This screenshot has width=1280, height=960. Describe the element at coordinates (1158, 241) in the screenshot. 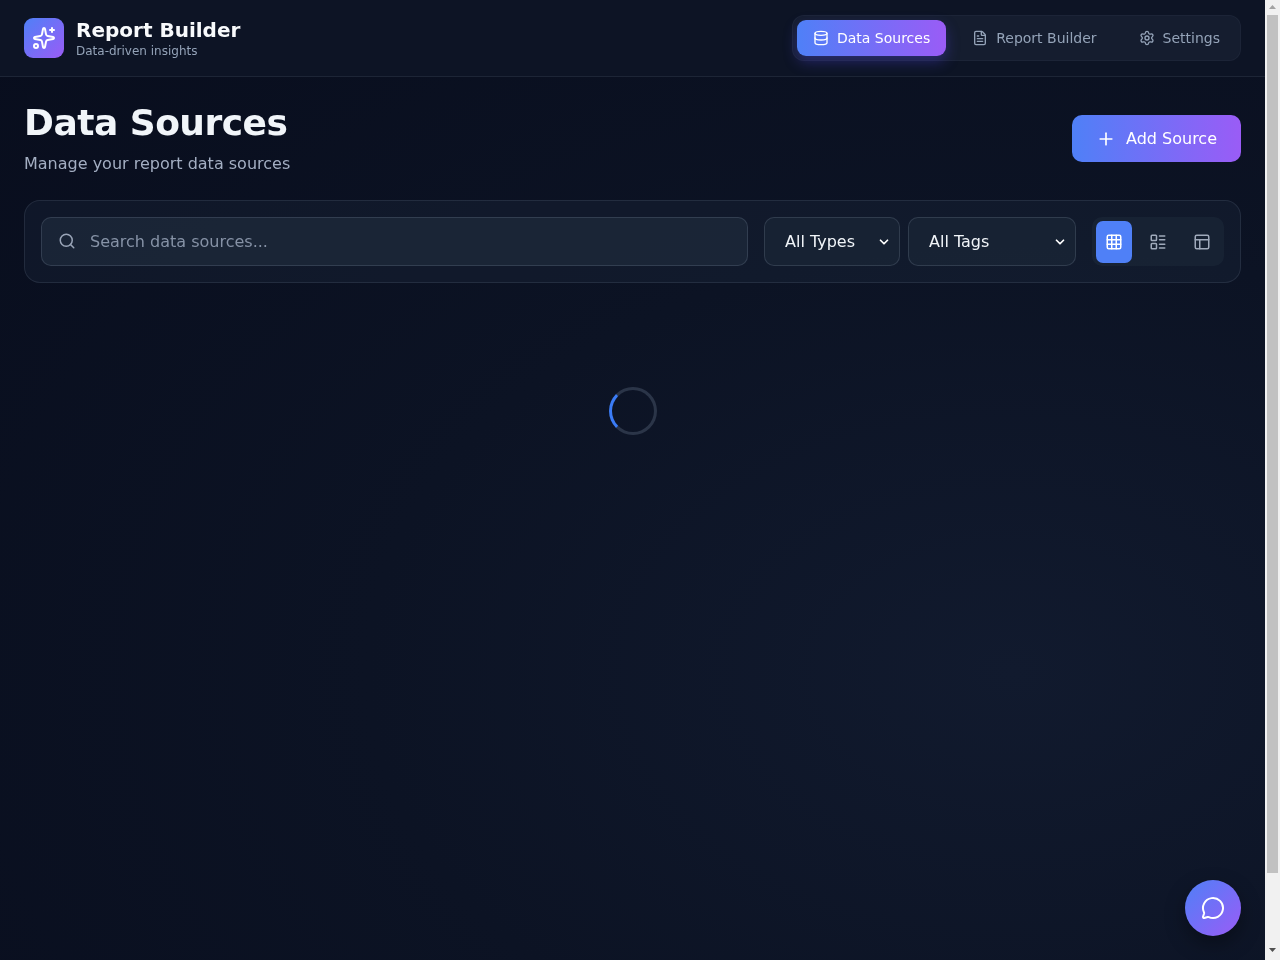

I see `list-icon` at that location.